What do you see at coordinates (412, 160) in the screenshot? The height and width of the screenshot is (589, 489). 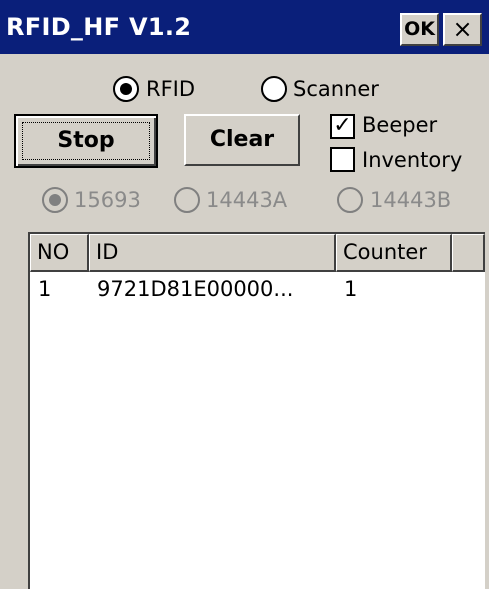 I see `inventory-label: Inventory` at bounding box center [412, 160].